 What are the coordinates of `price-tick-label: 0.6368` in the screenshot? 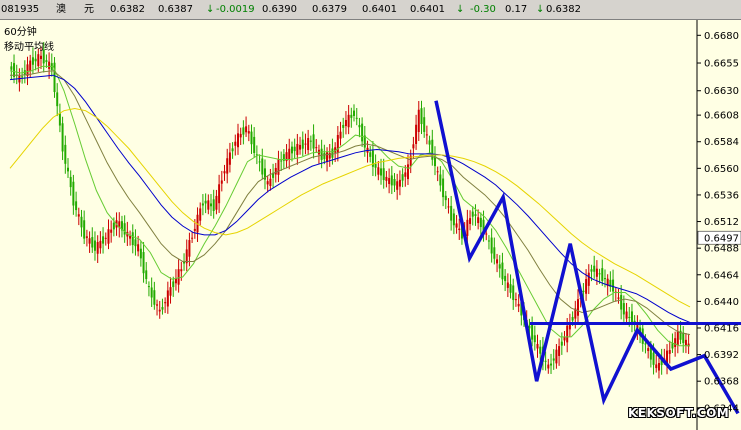 It's located at (721, 382).